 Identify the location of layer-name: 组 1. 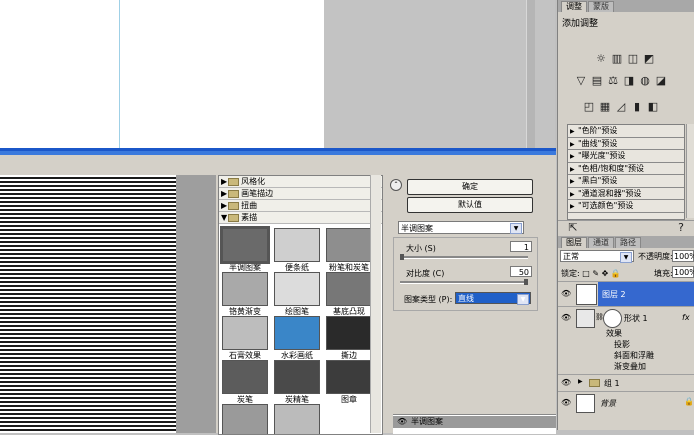
(612, 383).